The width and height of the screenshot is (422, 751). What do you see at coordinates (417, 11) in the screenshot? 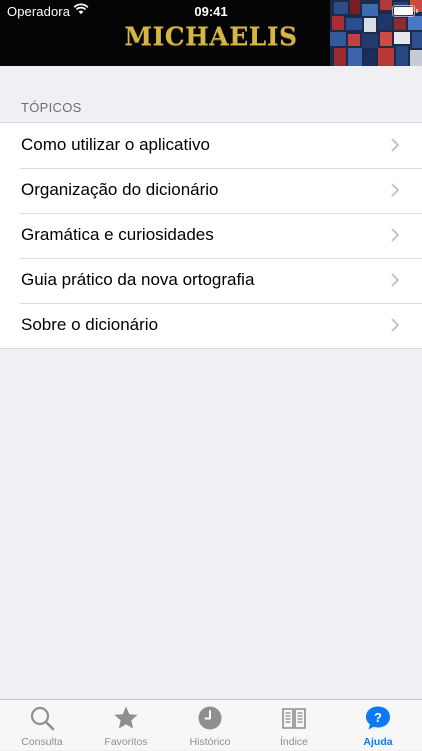
I see `battery-tip` at bounding box center [417, 11].